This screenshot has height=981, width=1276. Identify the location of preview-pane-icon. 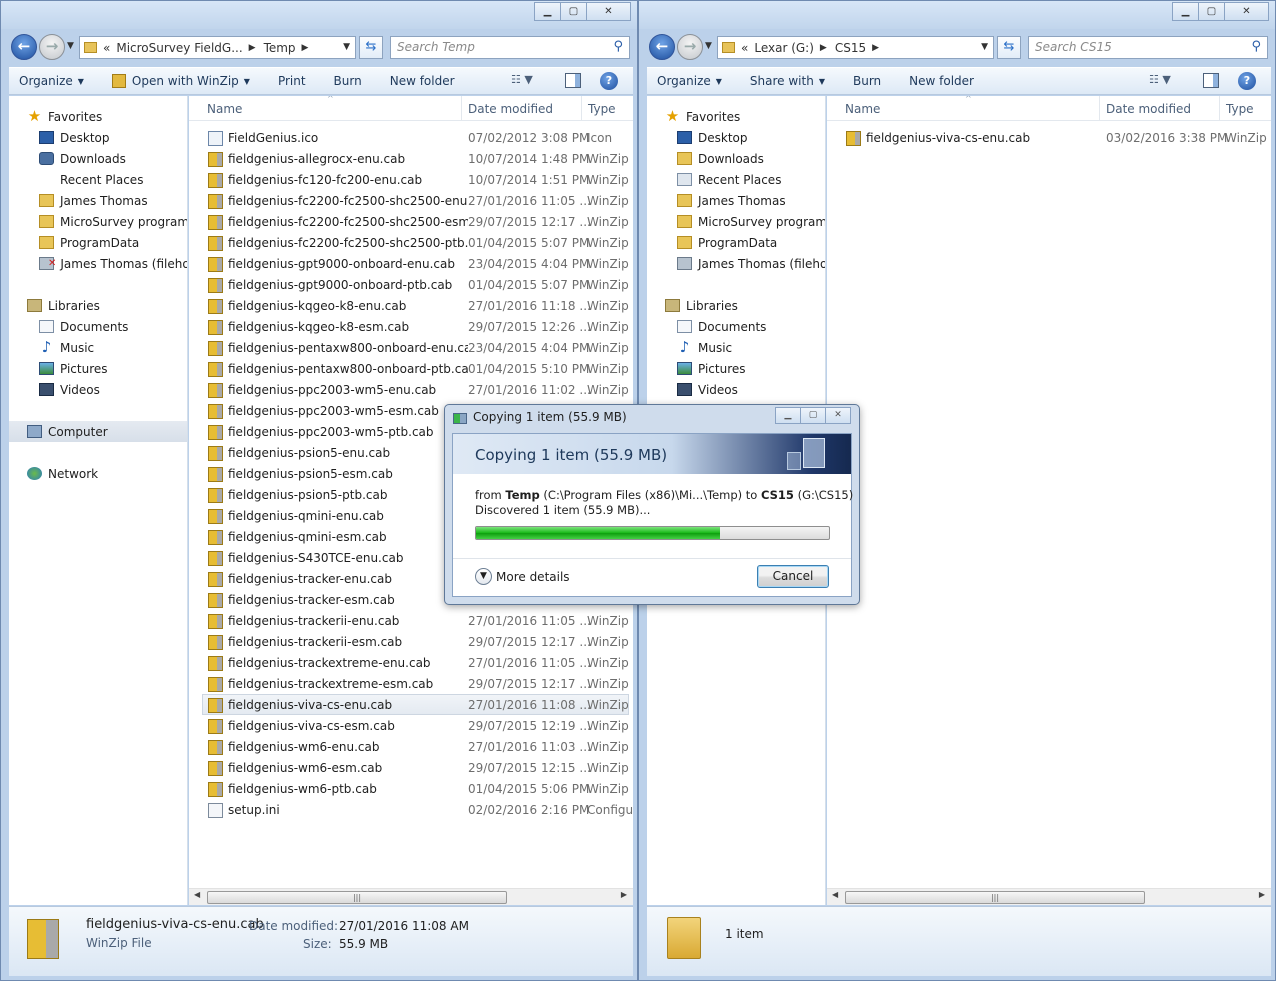
(573, 80).